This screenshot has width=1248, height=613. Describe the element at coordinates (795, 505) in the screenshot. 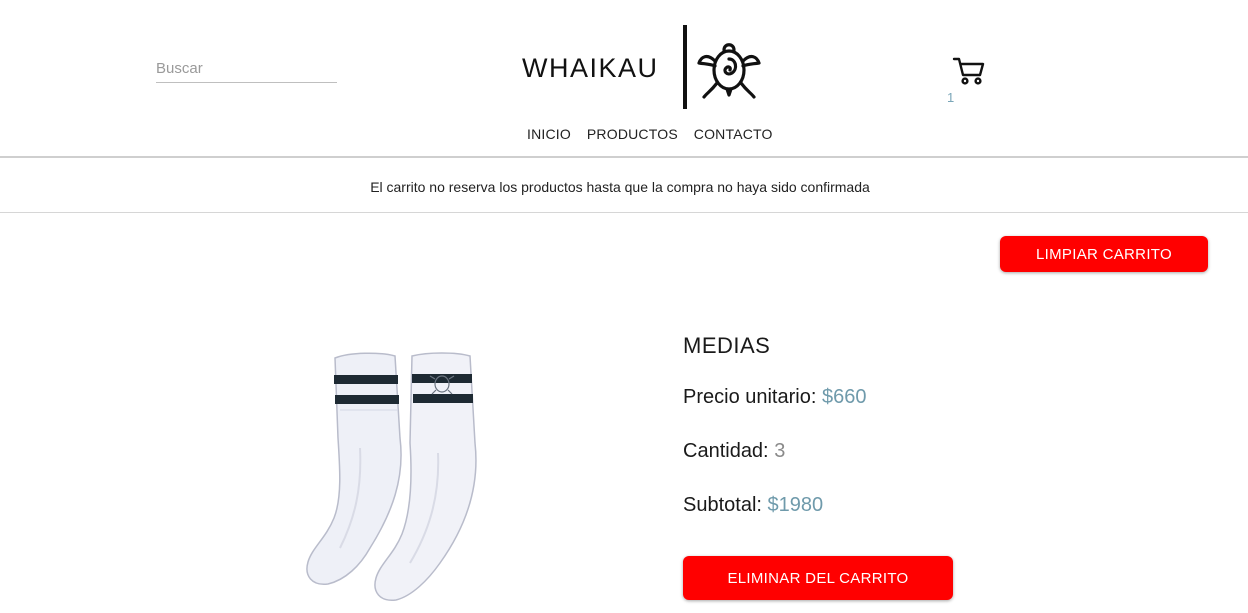

I see `subtotal-value: $1980` at that location.